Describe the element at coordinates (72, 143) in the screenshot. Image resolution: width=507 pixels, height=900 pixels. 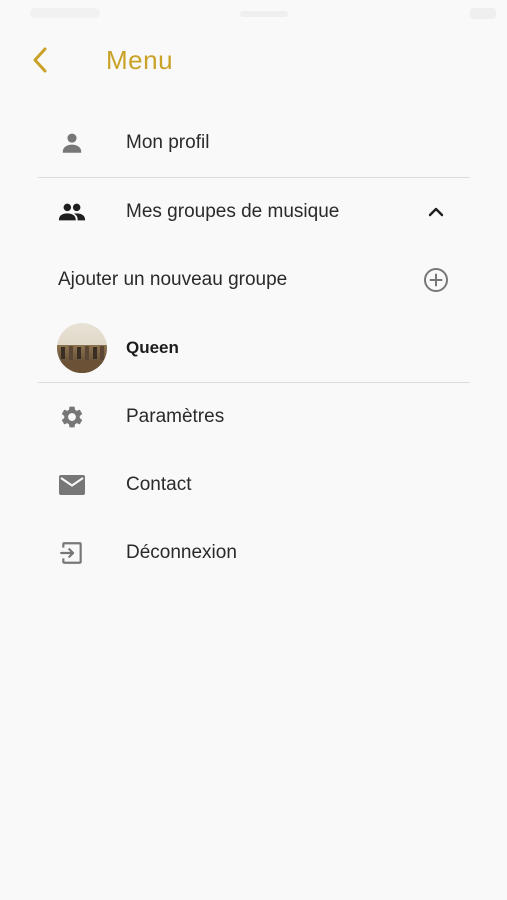
I see `person-icon` at that location.